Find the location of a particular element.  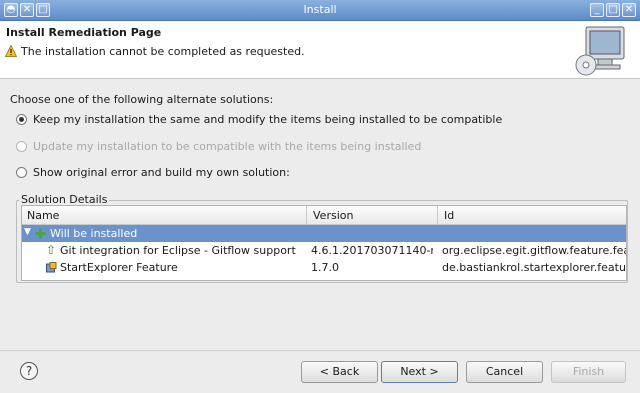

help-icon: ? is located at coordinates (29, 371).